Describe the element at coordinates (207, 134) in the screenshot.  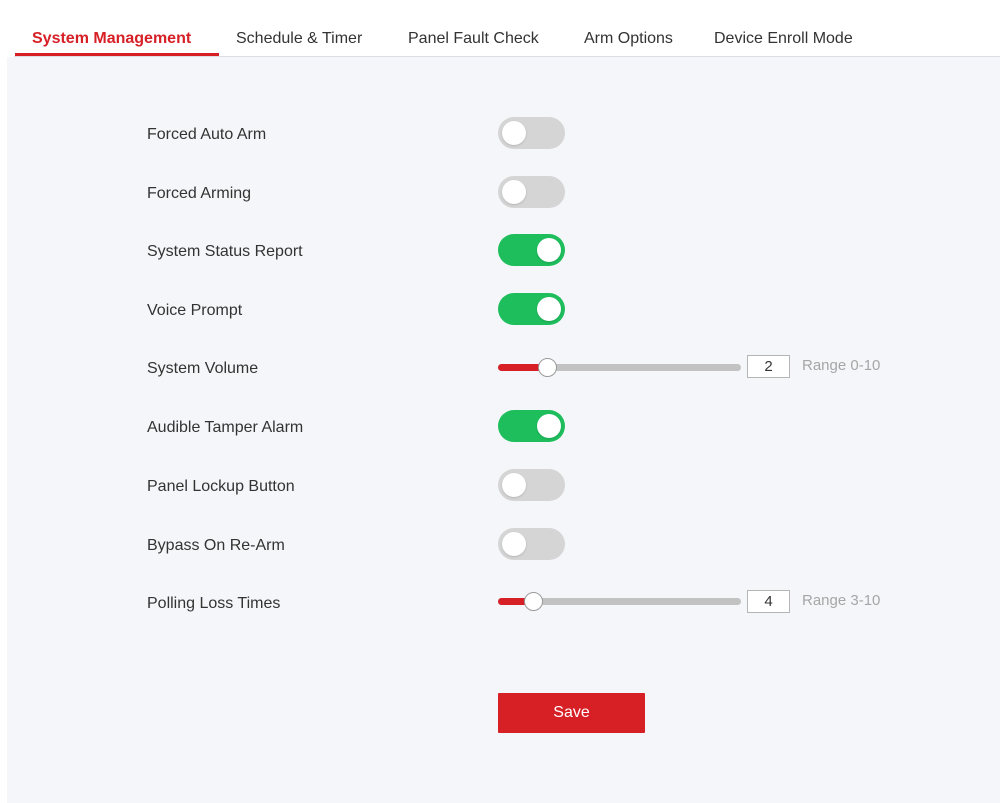
I see `forced-auto-arm-label: Forced Auto Arm` at that location.